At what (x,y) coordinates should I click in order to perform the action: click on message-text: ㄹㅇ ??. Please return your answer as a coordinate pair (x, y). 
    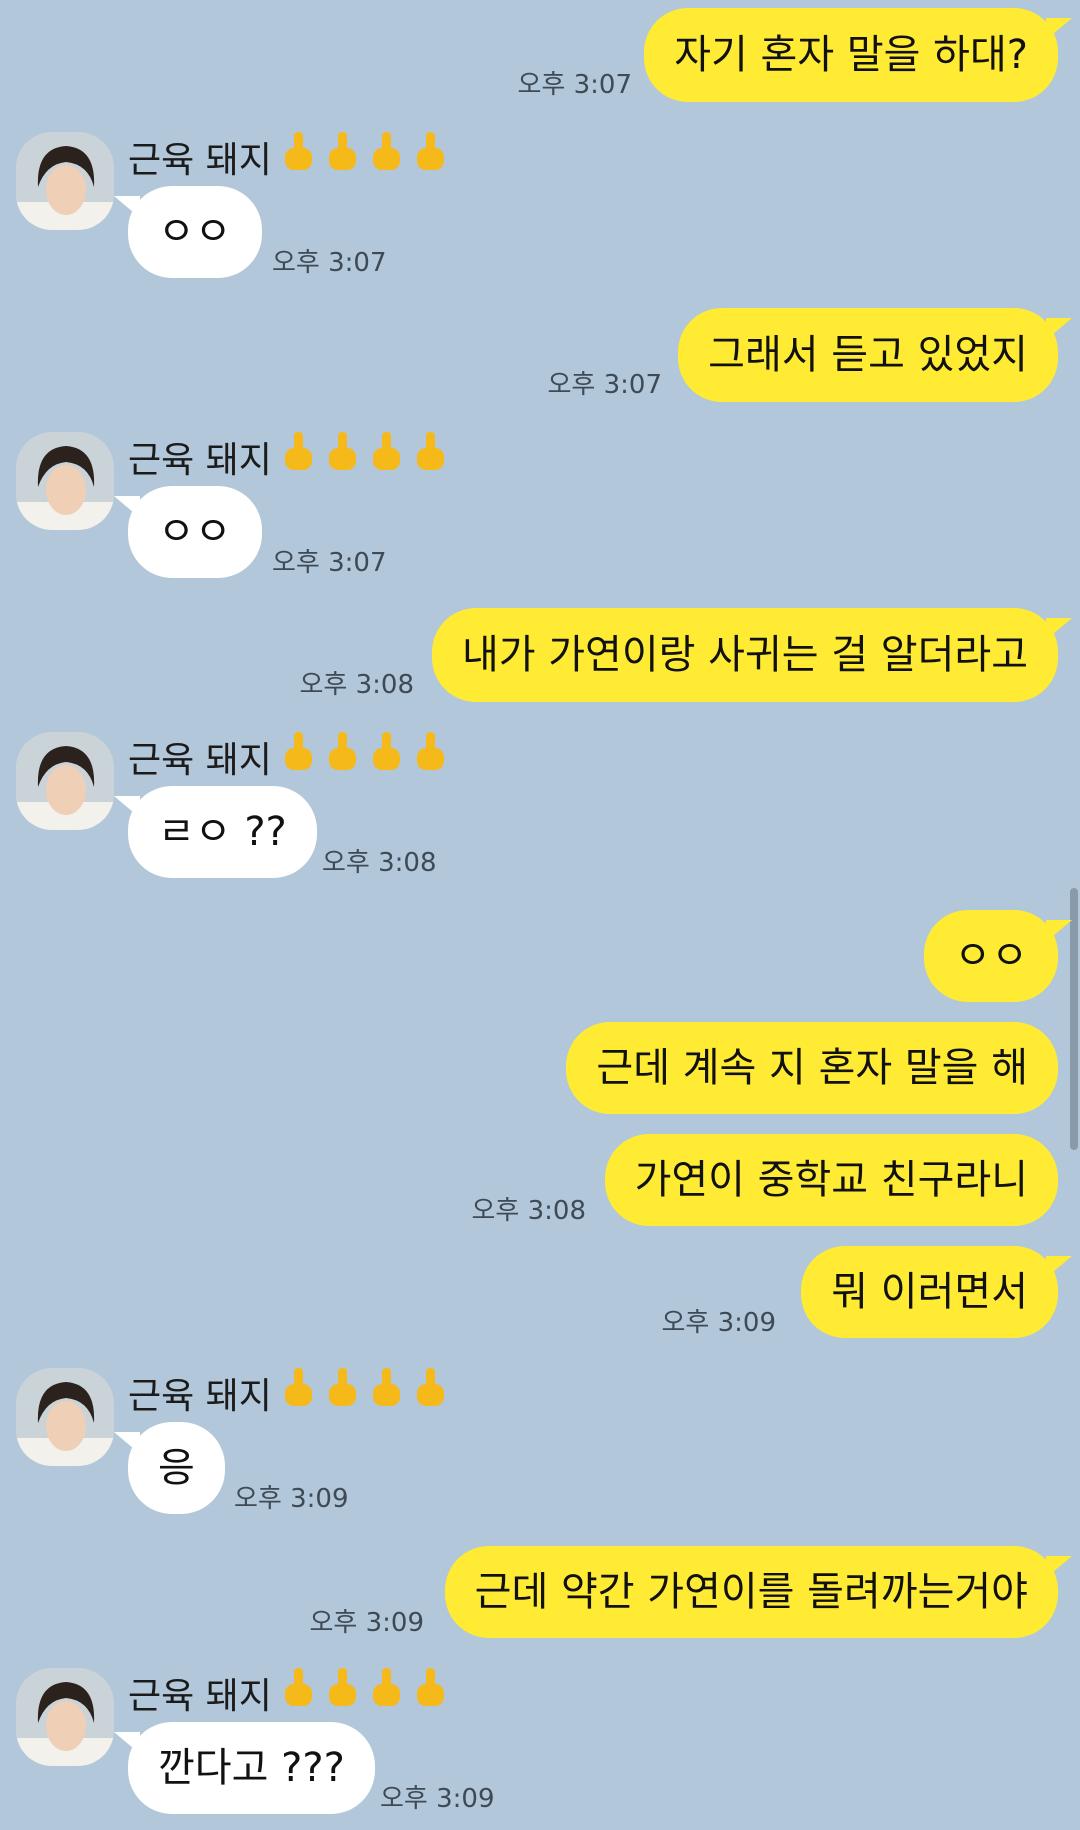
    Looking at the image, I should click on (222, 832).